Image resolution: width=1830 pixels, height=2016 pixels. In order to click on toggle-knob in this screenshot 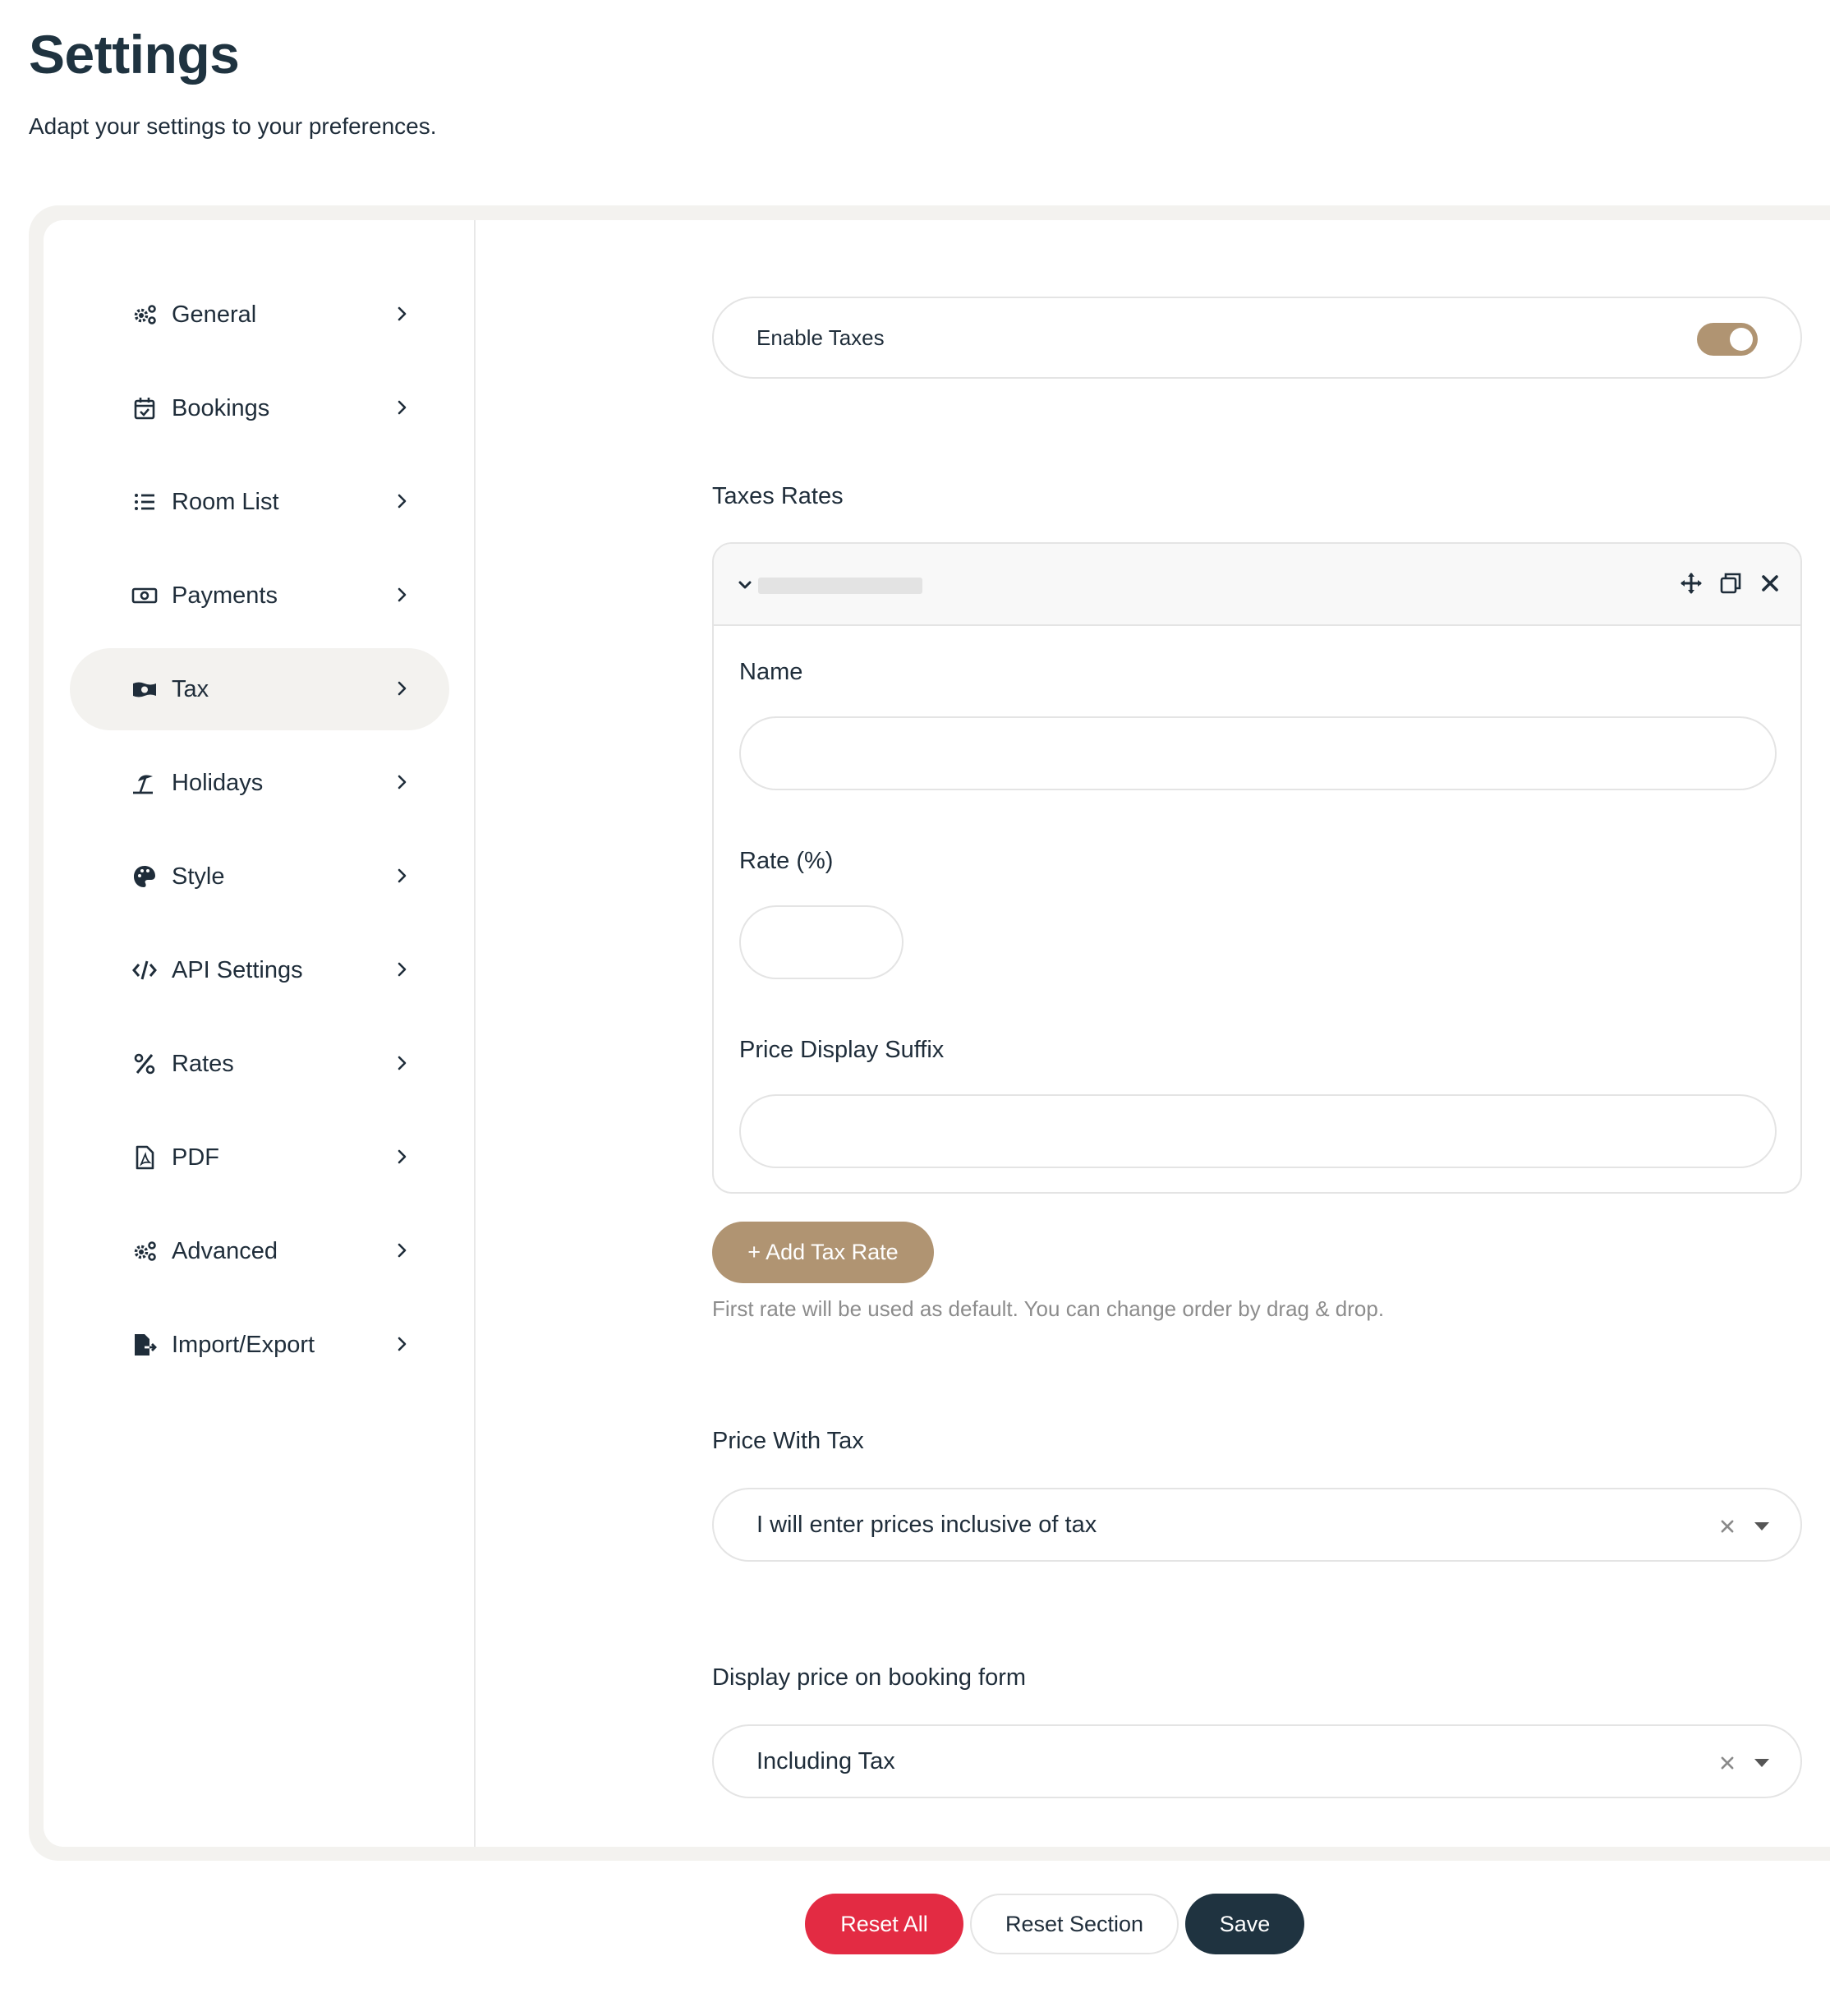, I will do `click(1741, 339)`.